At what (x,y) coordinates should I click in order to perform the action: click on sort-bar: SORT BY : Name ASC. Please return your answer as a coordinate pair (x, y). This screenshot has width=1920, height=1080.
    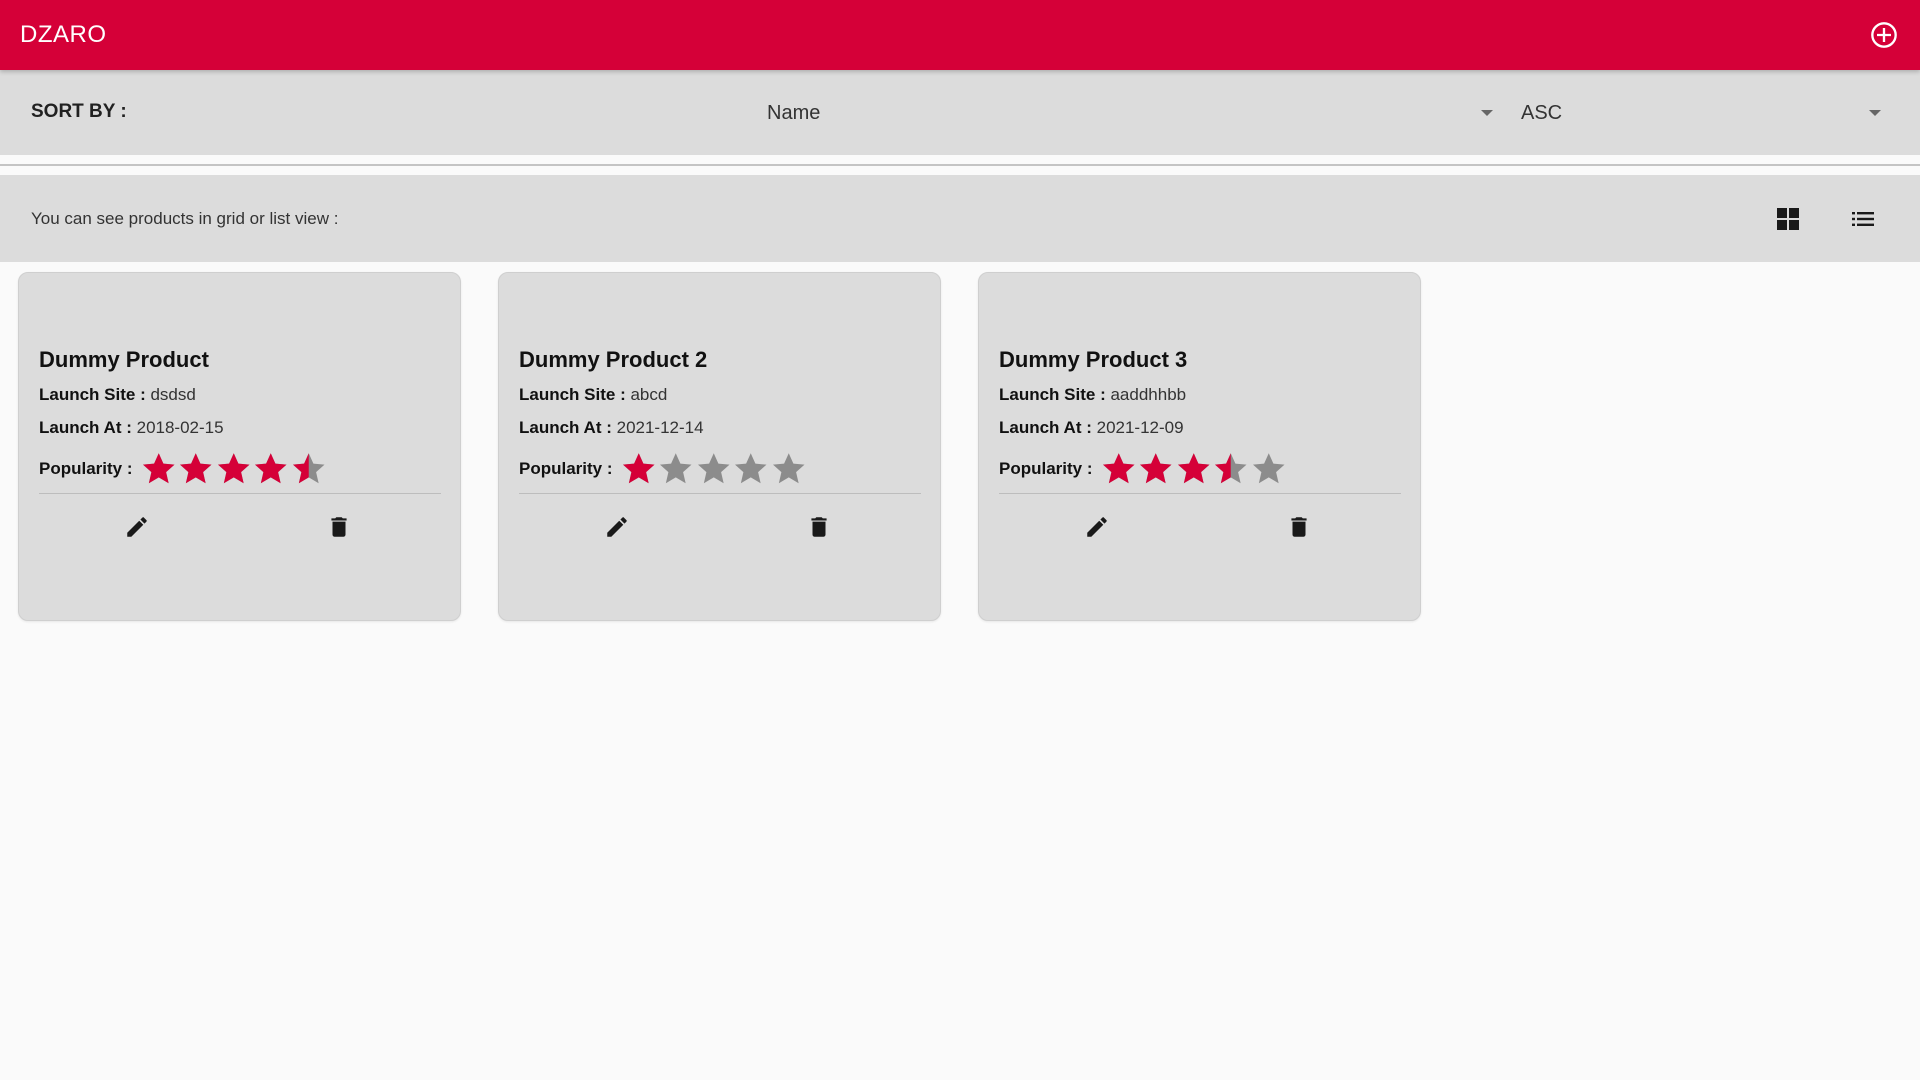
    Looking at the image, I should click on (960, 112).